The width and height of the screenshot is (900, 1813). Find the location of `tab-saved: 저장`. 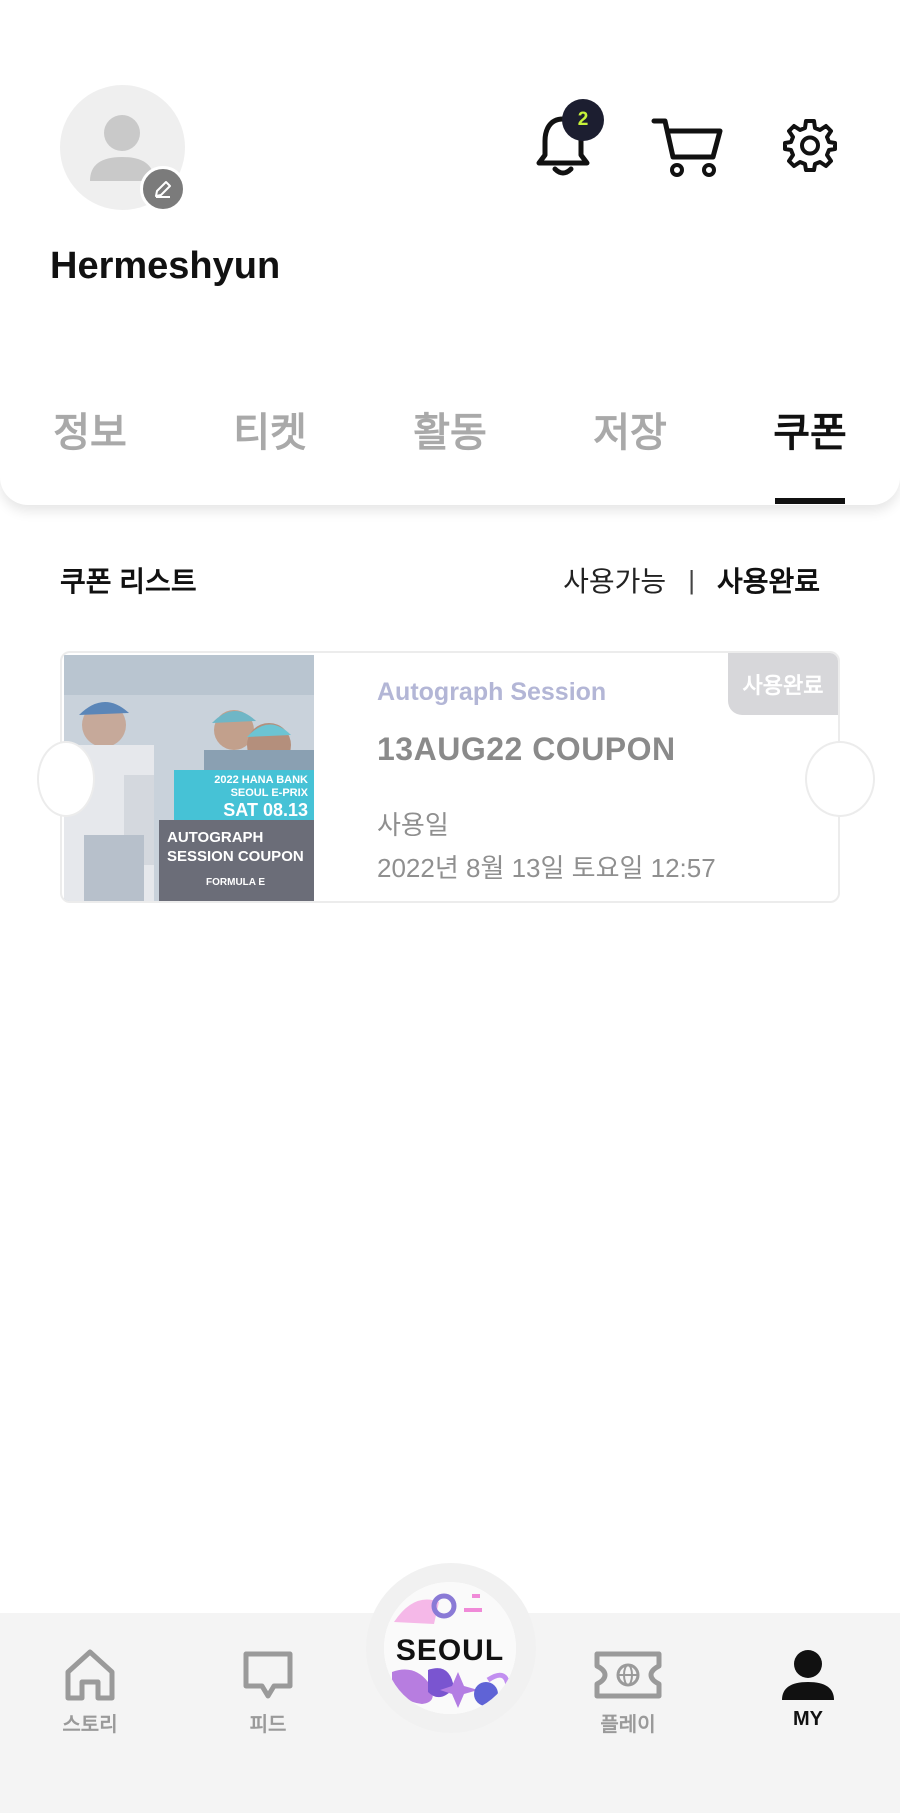

tab-saved: 저장 is located at coordinates (630, 429).